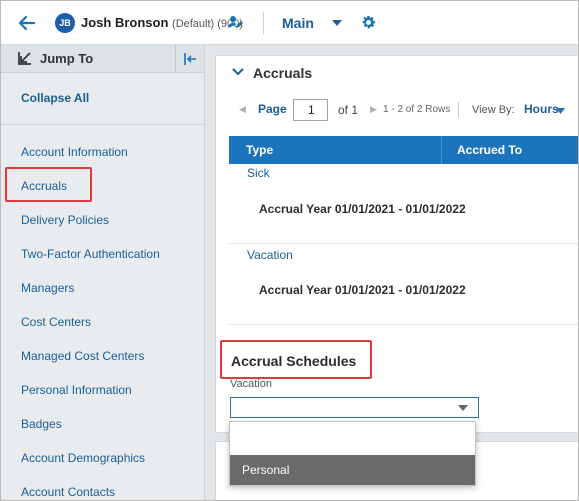  Describe the element at coordinates (272, 109) in the screenshot. I see `page-label: Page` at that location.